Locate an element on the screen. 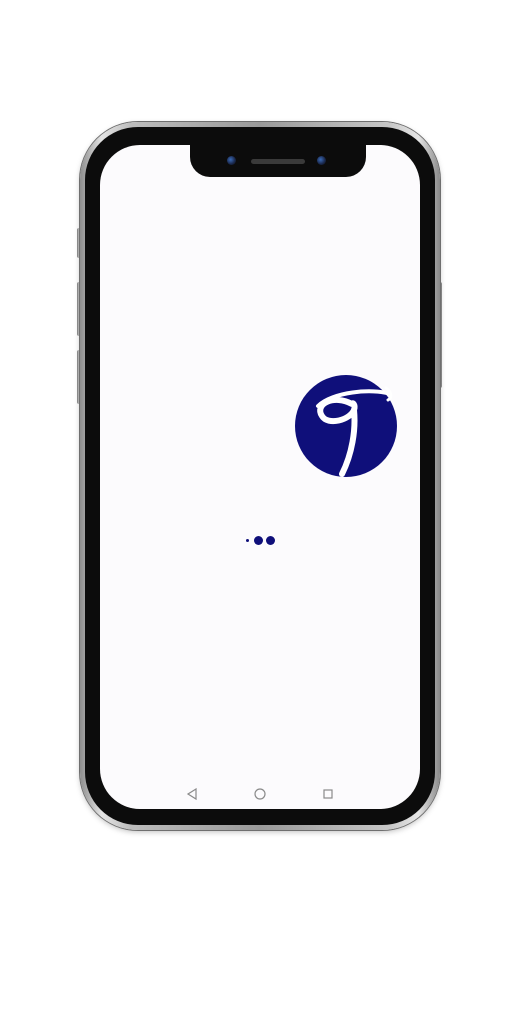 This screenshot has height=1024, width=512. home-circle-icon is located at coordinates (260, 794).